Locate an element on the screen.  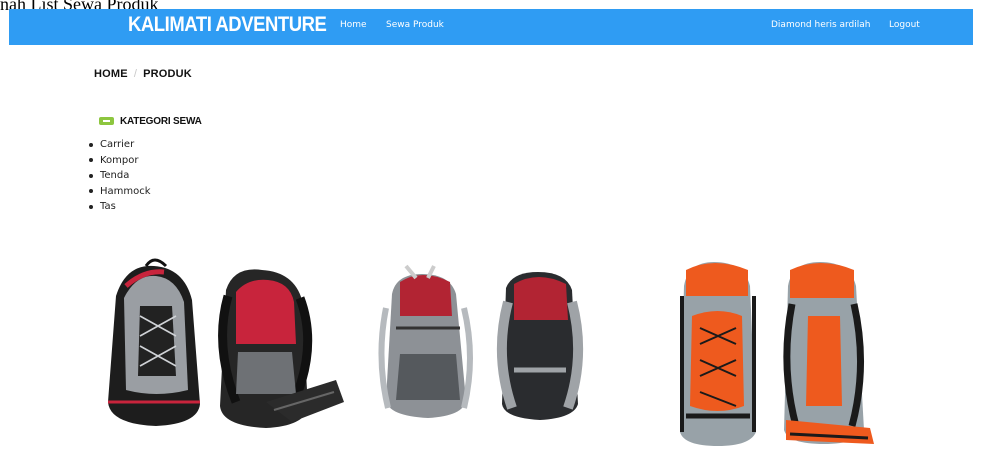
category-header: KATEGORI SEWA is located at coordinates (150, 121).